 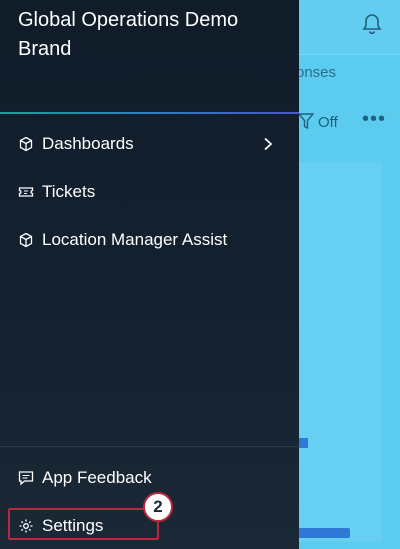 What do you see at coordinates (69, 191) in the screenshot?
I see `sidebar-item-label: Tickets` at bounding box center [69, 191].